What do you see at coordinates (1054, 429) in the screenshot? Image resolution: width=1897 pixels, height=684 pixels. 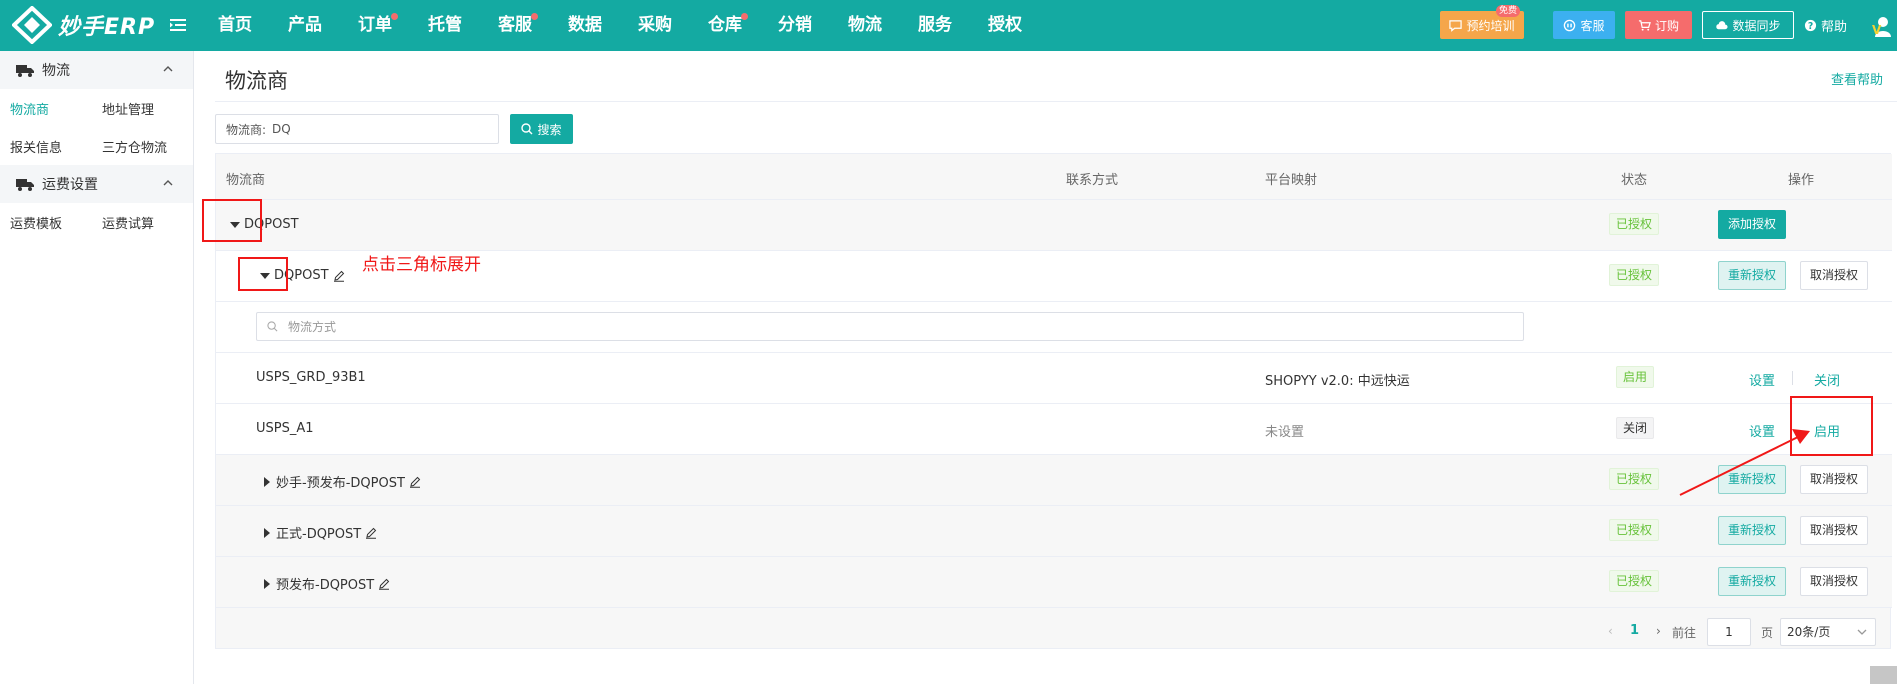 I see `table-row: USPS_A1 未设置 关闭 设置 启用` at bounding box center [1054, 429].